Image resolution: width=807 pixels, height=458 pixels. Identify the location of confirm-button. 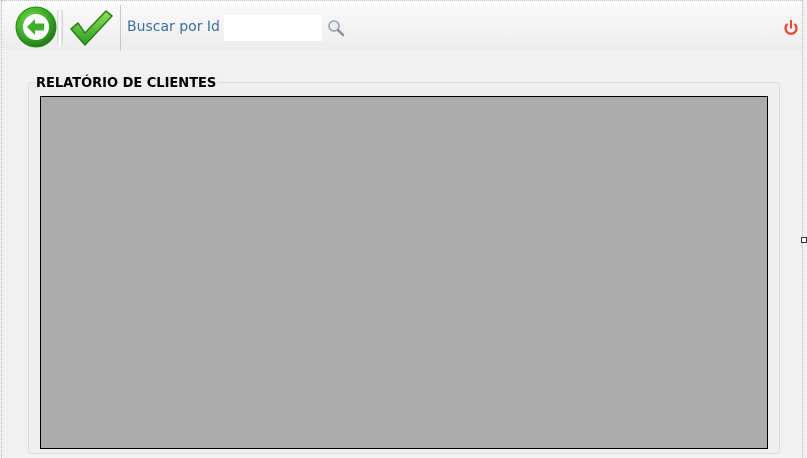
(91, 28).